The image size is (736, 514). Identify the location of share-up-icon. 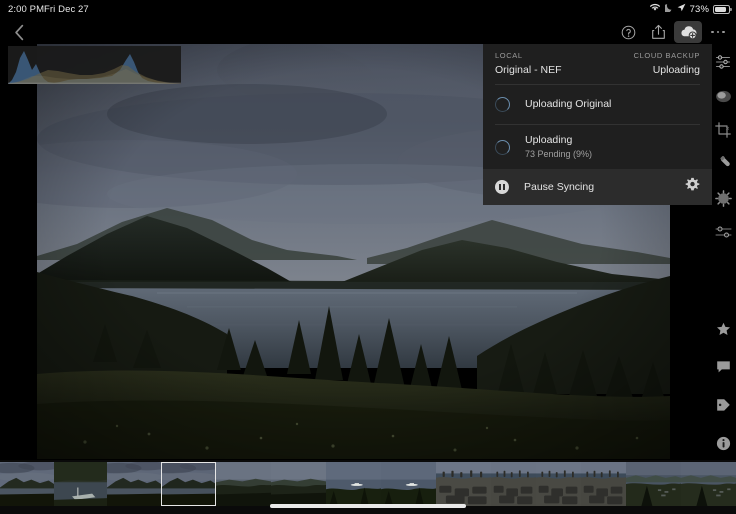
(658, 31).